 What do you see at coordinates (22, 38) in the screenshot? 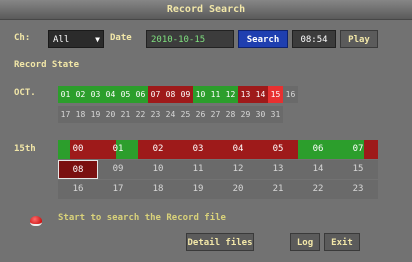
I see `channel-label: Ch:` at bounding box center [22, 38].